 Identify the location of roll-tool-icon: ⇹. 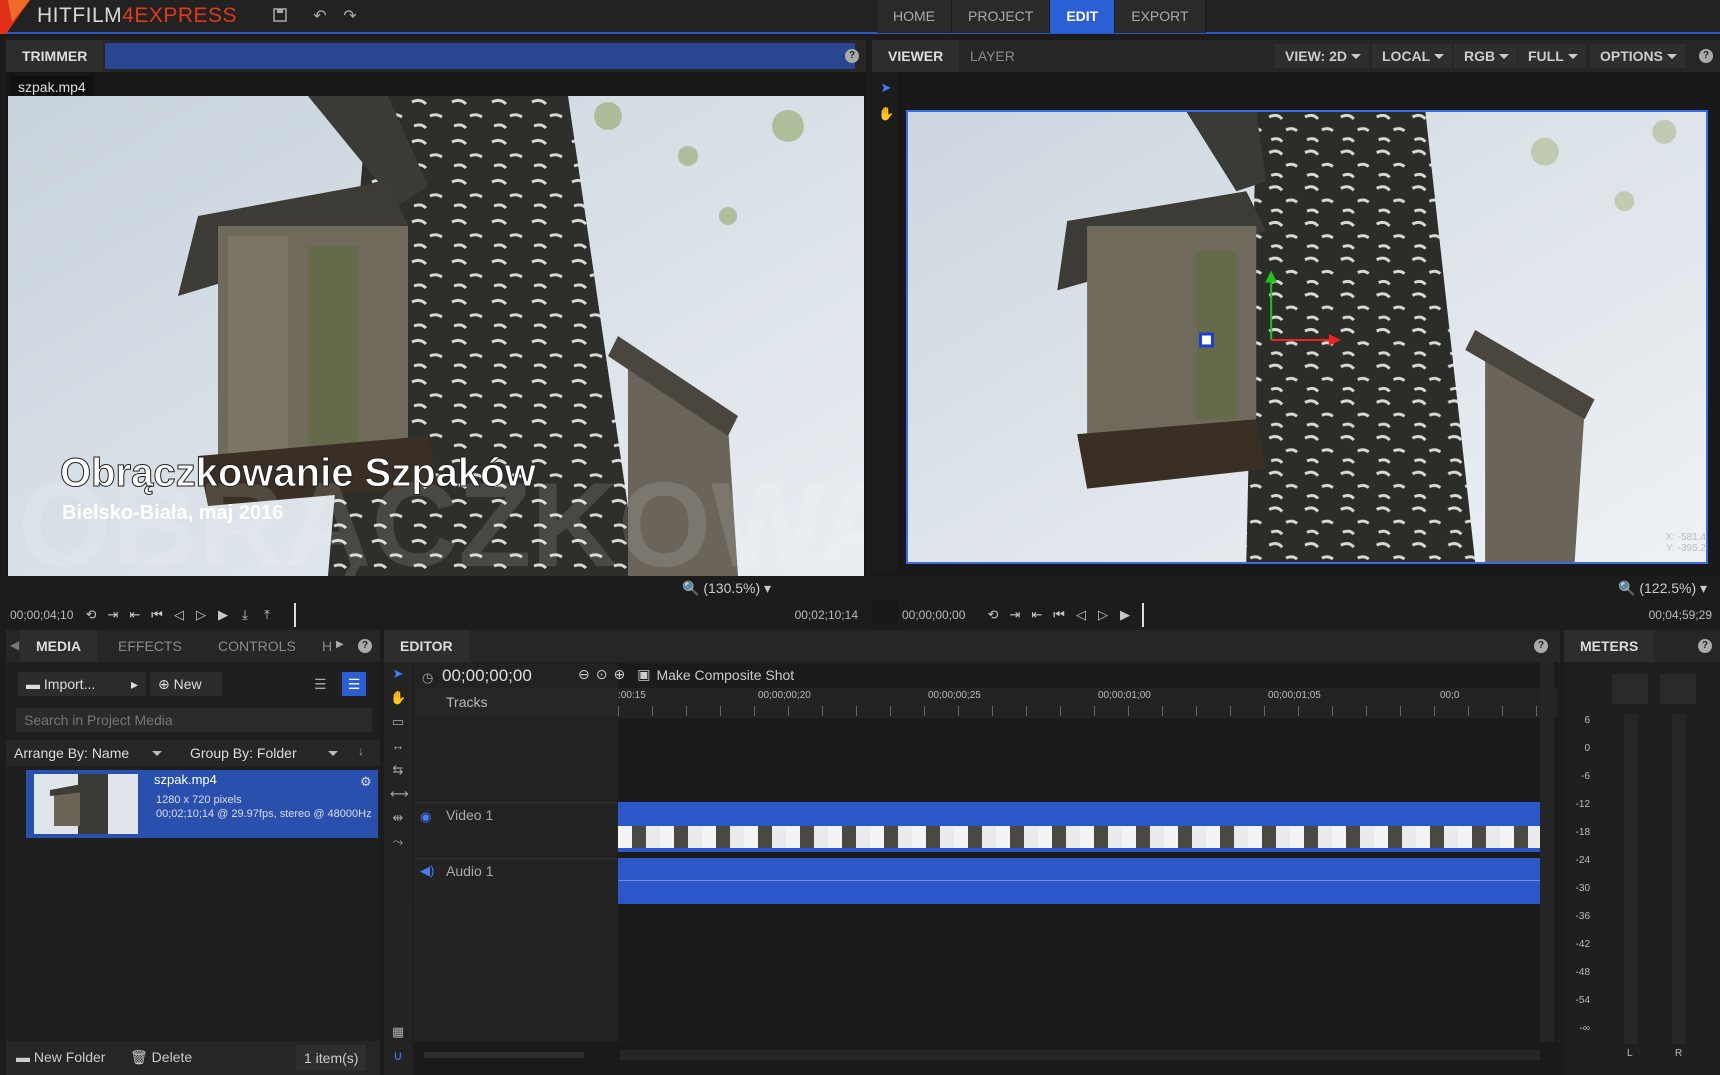
(398, 818).